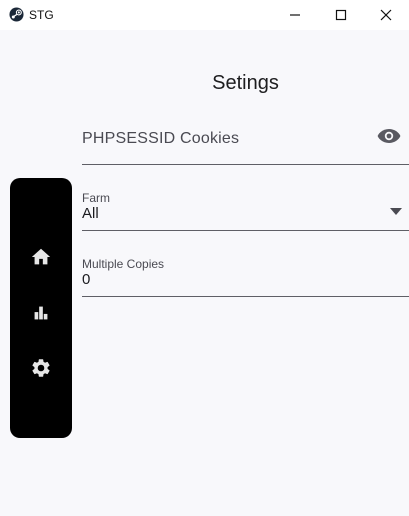 This screenshot has height=516, width=409. I want to click on cookies-input: PHPSESSID Cookies, so click(245, 141).